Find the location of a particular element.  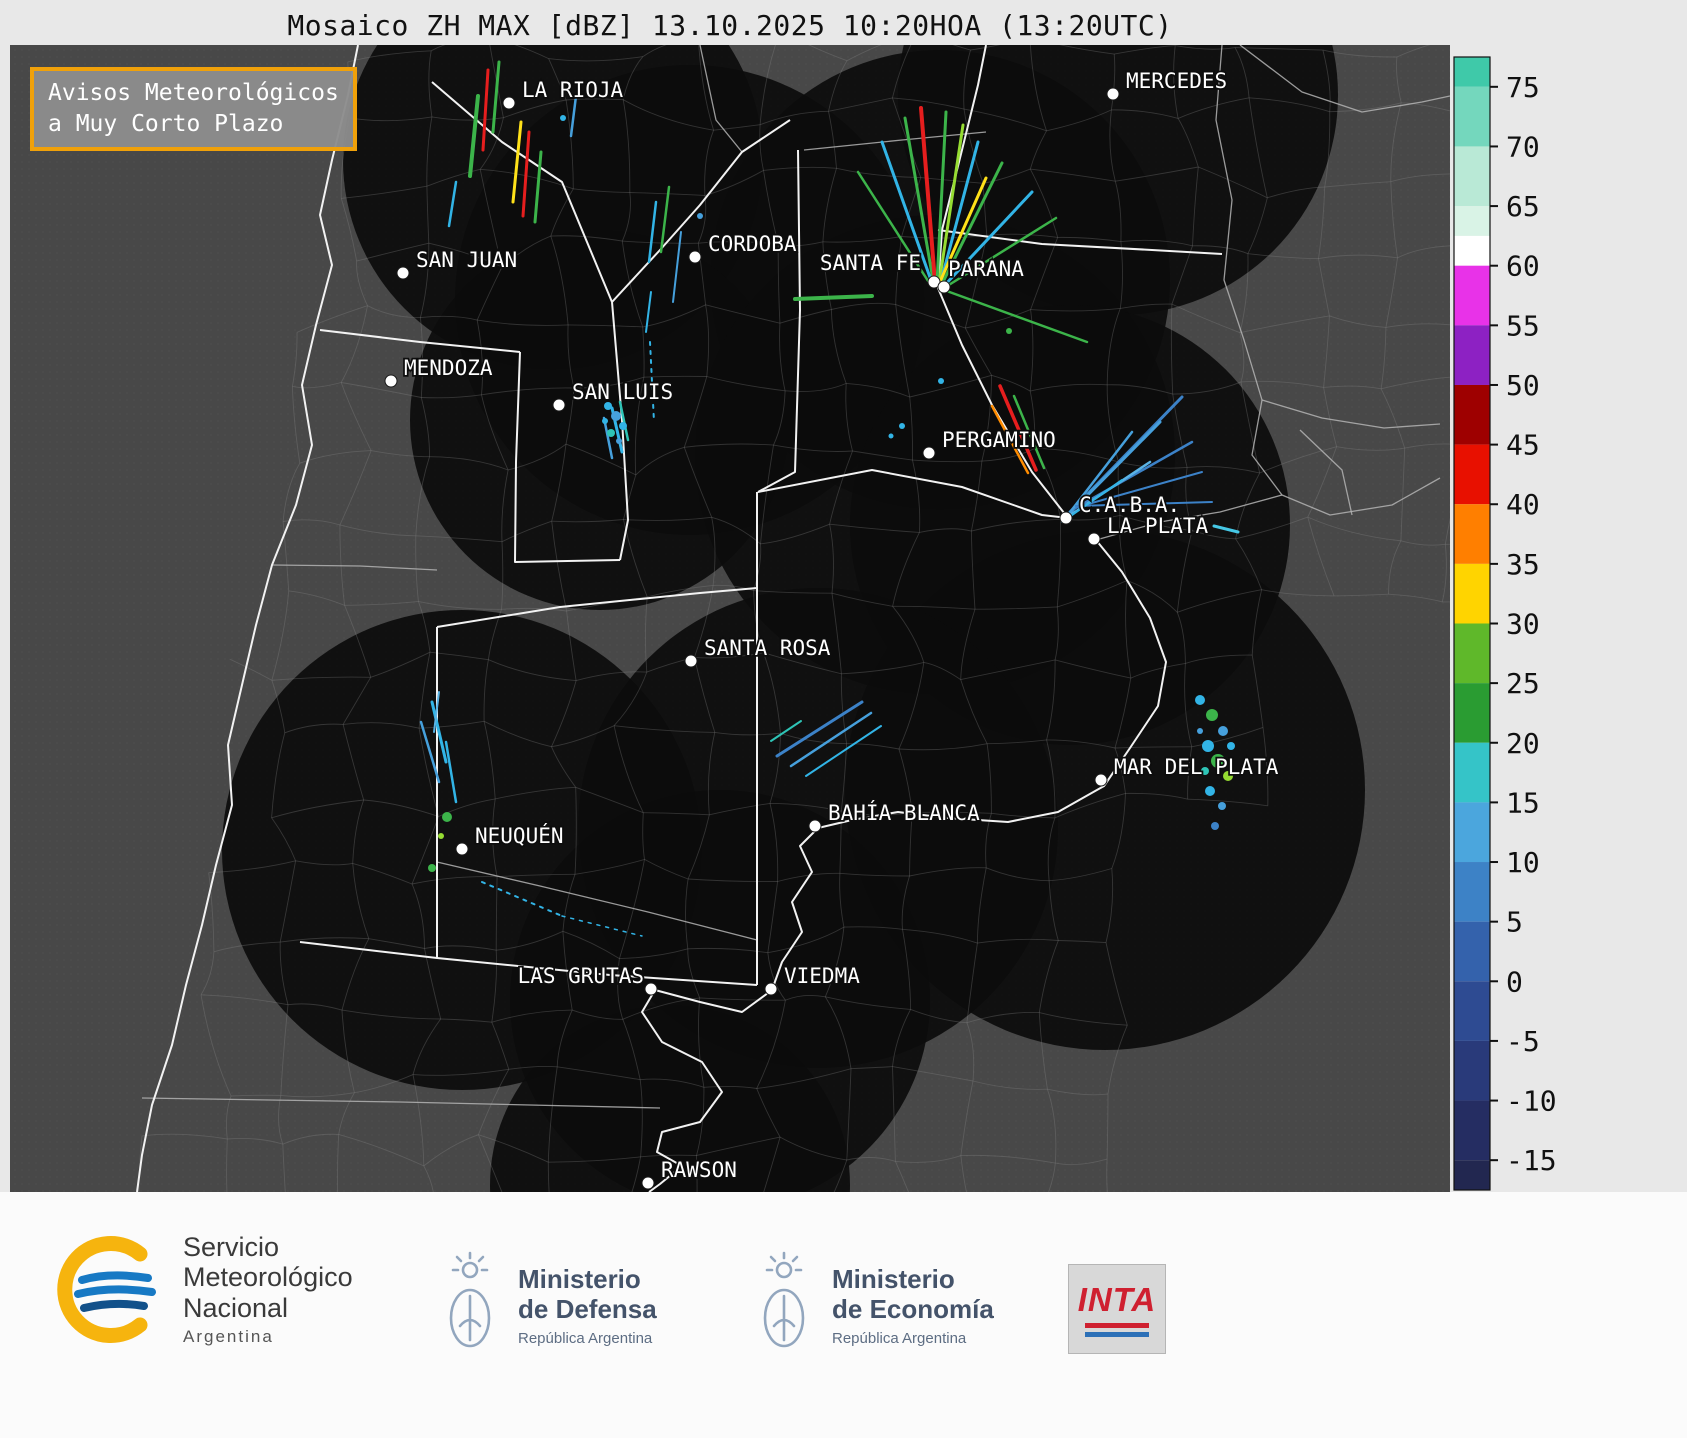

smn-name-line-1: Servicio is located at coordinates (231, 1247).